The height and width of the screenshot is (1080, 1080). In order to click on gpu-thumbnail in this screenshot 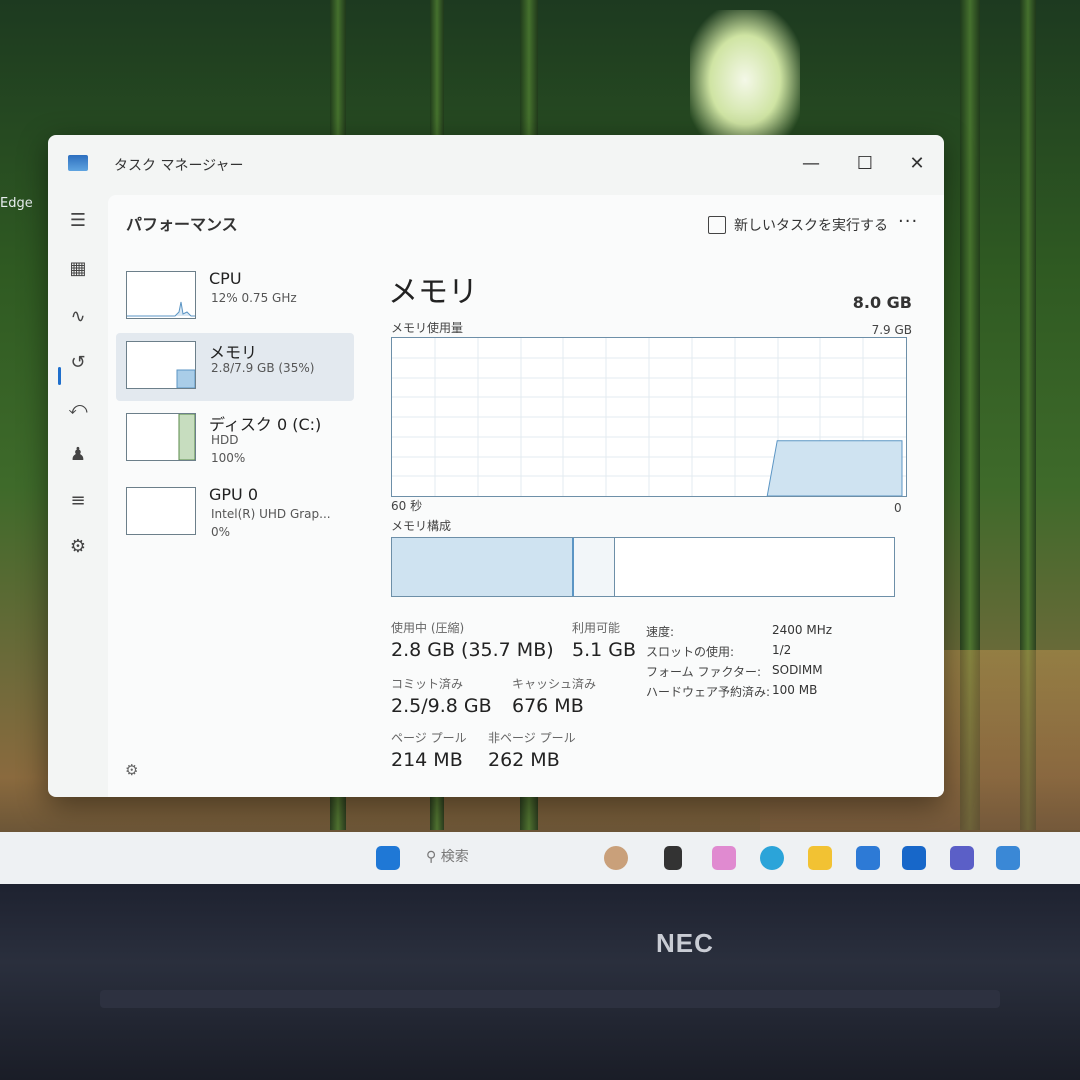, I will do `click(161, 511)`.